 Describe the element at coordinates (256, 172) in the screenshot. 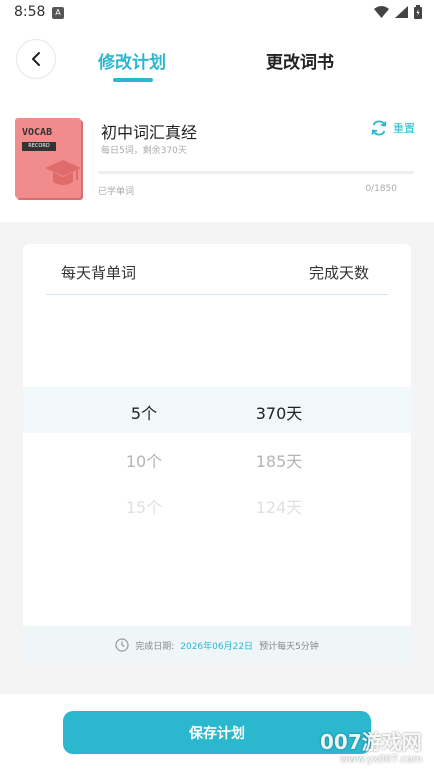

I see `progress-bar` at that location.